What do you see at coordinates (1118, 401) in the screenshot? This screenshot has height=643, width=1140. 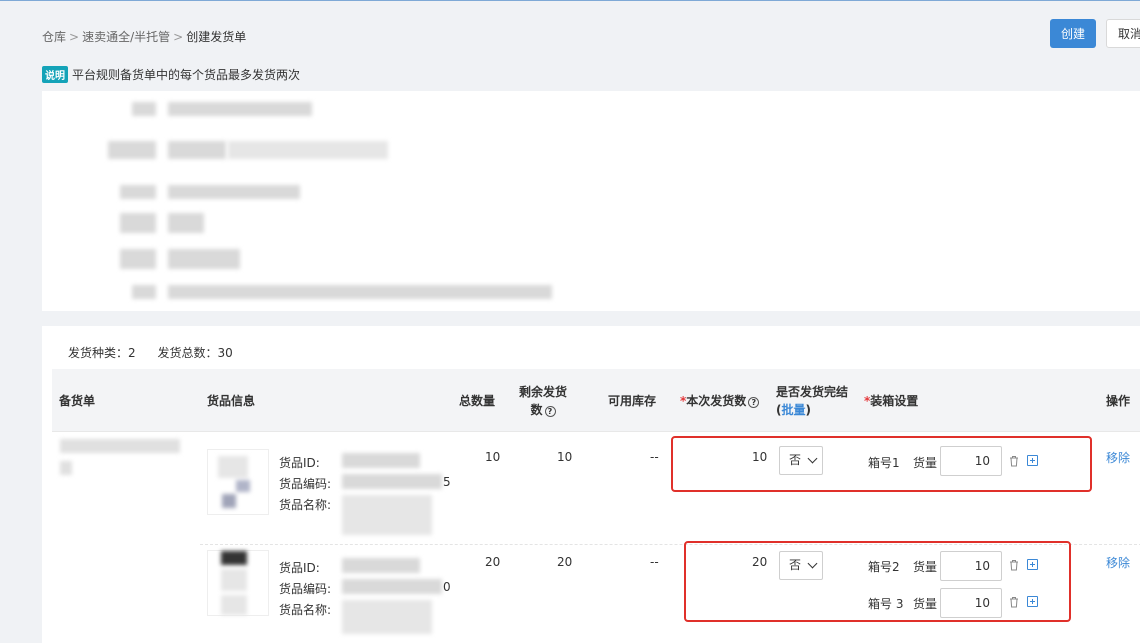 I see `header-ops: 操作` at bounding box center [1118, 401].